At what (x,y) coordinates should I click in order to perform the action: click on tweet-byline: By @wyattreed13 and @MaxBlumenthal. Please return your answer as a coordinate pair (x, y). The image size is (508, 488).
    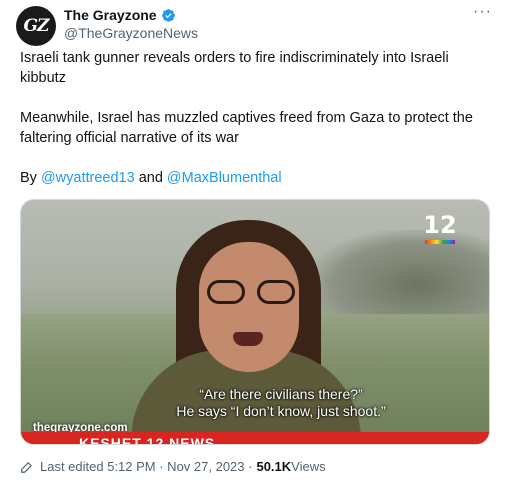
    Looking at the image, I should click on (256, 178).